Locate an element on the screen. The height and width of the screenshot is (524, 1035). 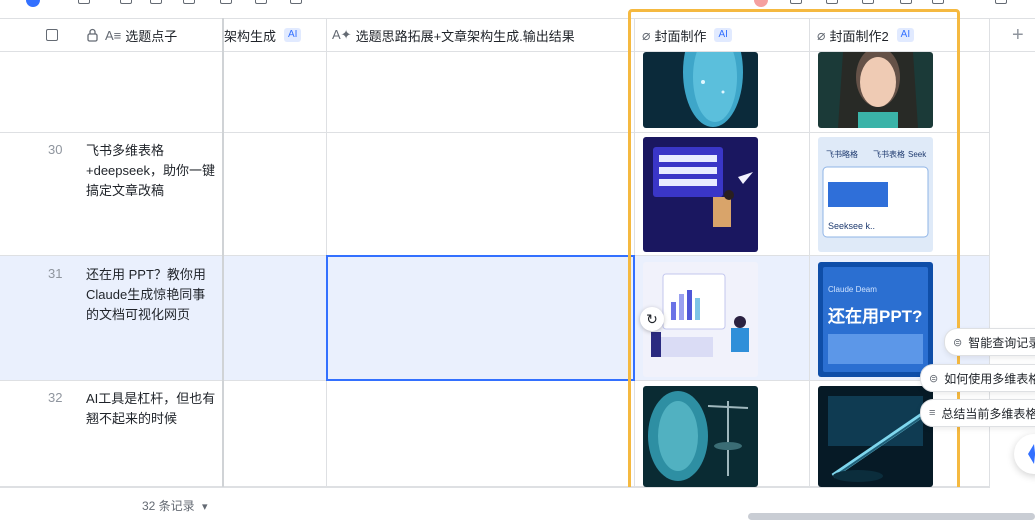
ai-suggestion-label: 智能查询记录 is located at coordinates (1001, 342).